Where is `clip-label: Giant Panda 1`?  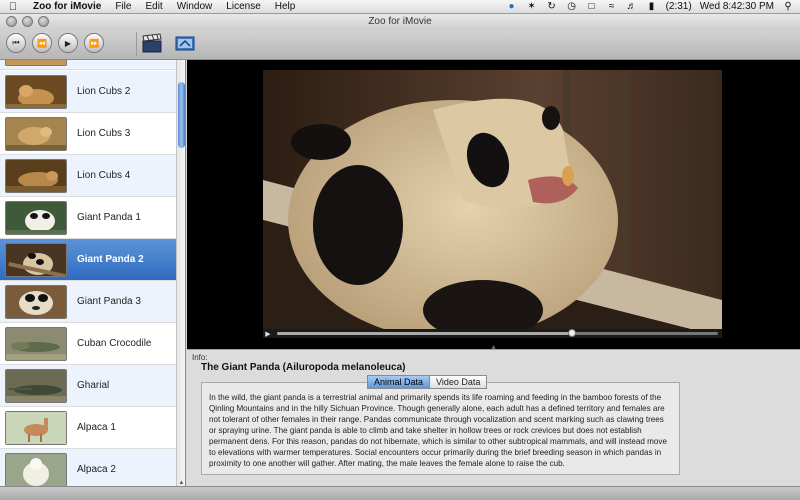 clip-label: Giant Panda 1 is located at coordinates (109, 217).